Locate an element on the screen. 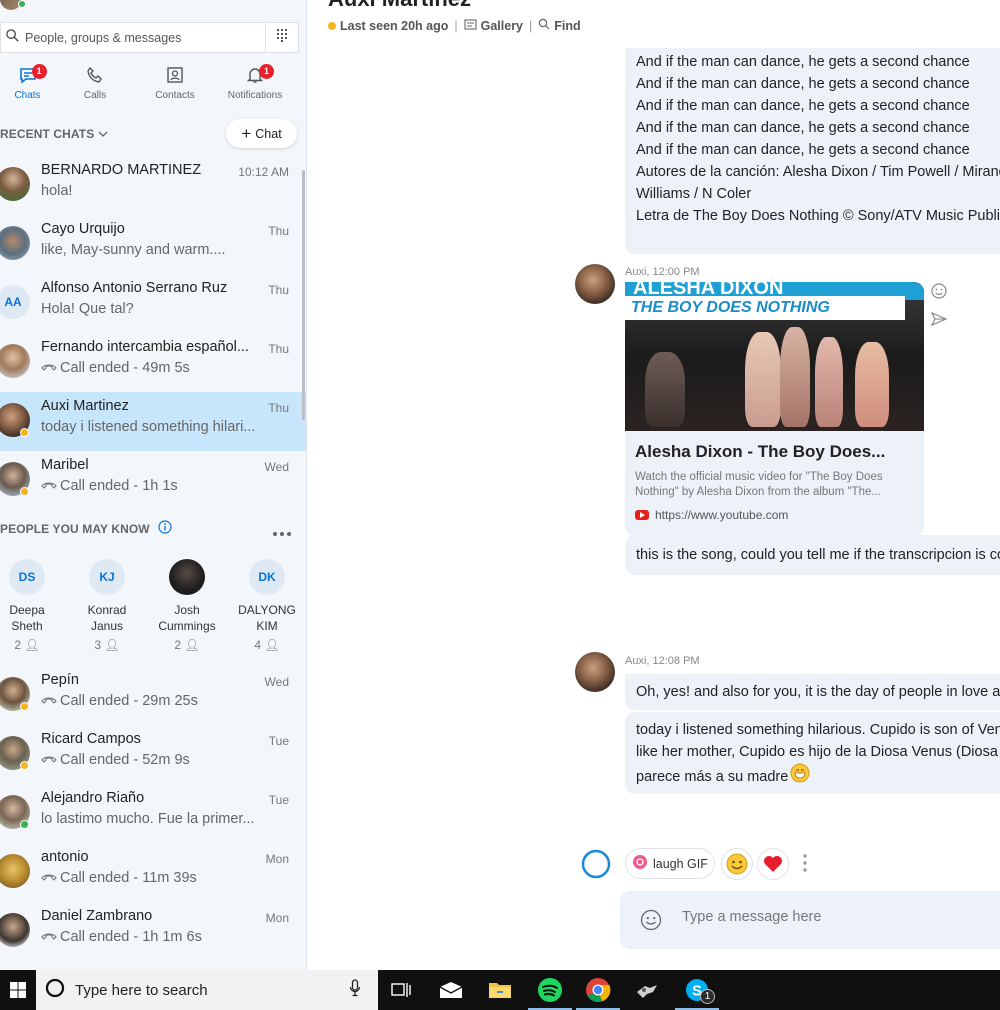  new-chat-button: + Chat is located at coordinates (261, 133).